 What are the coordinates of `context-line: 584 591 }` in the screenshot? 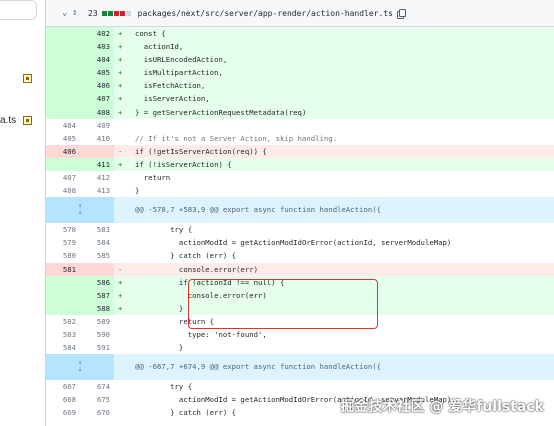 It's located at (300, 347).